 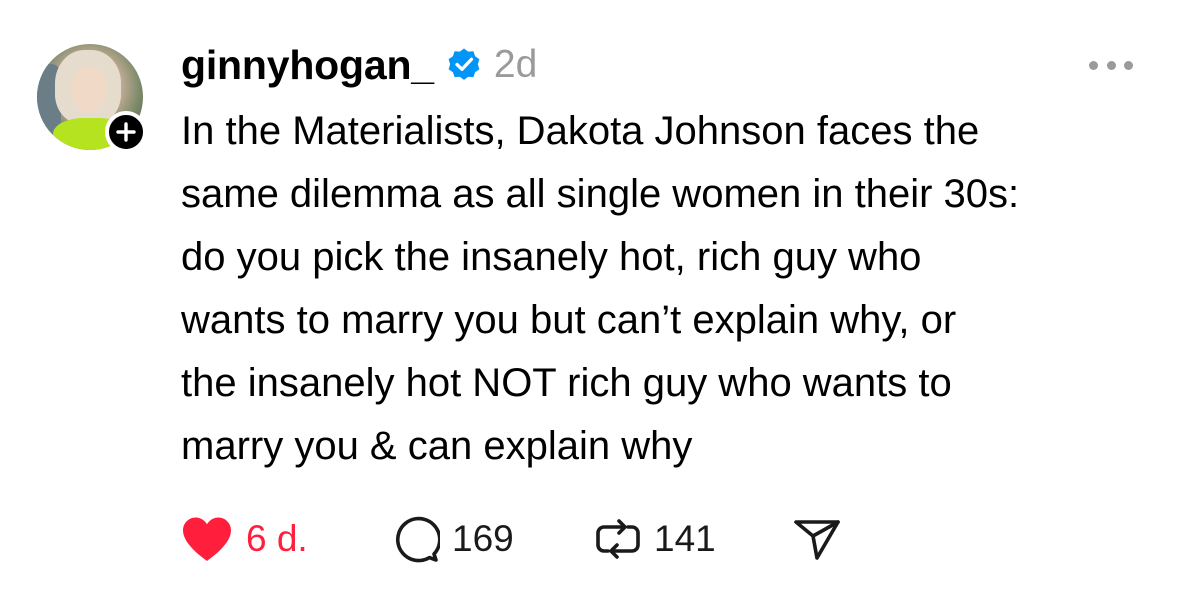 What do you see at coordinates (515, 64) in the screenshot?
I see `post-timestamp: 2d` at bounding box center [515, 64].